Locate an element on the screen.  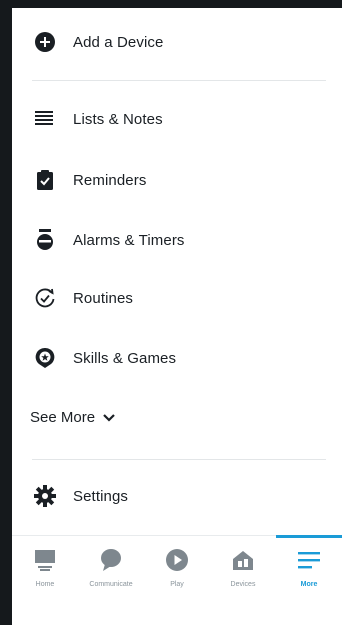
nav-more-label: More is located at coordinates (309, 584).